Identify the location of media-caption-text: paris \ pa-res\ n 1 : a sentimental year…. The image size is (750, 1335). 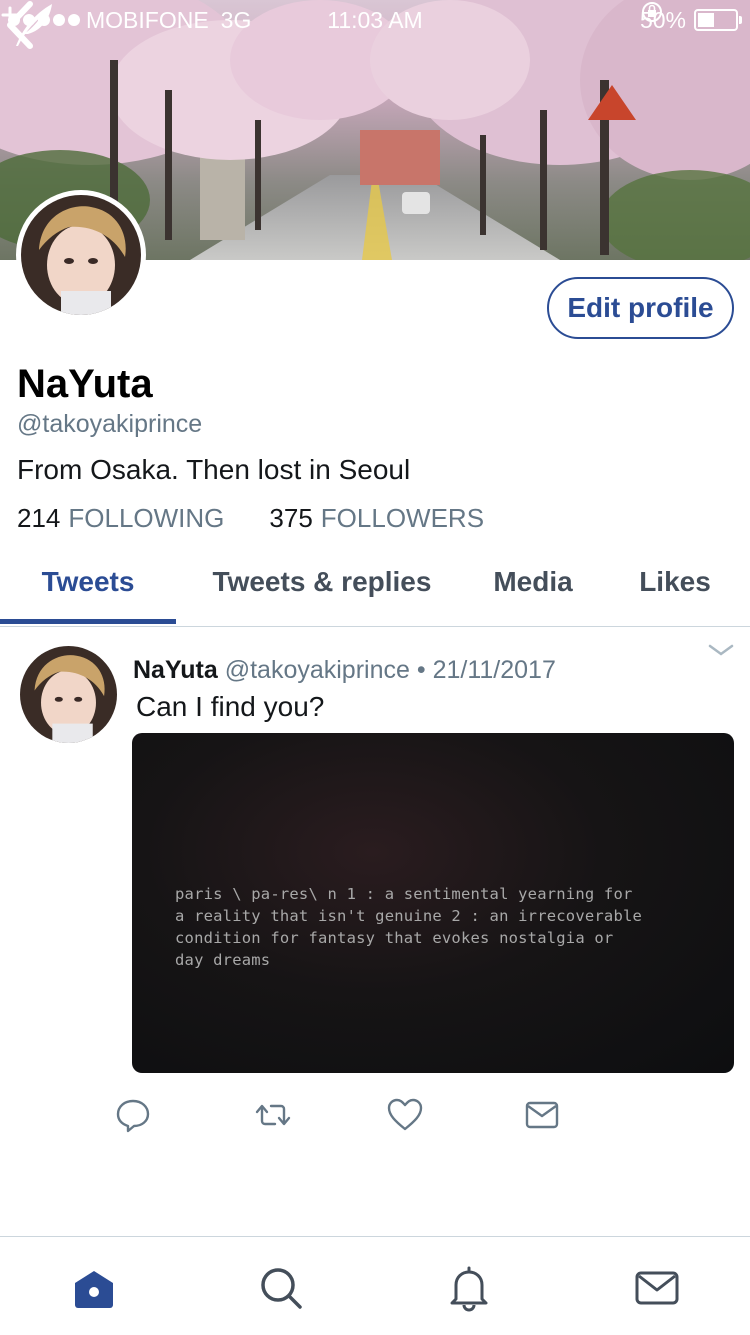
(409, 927).